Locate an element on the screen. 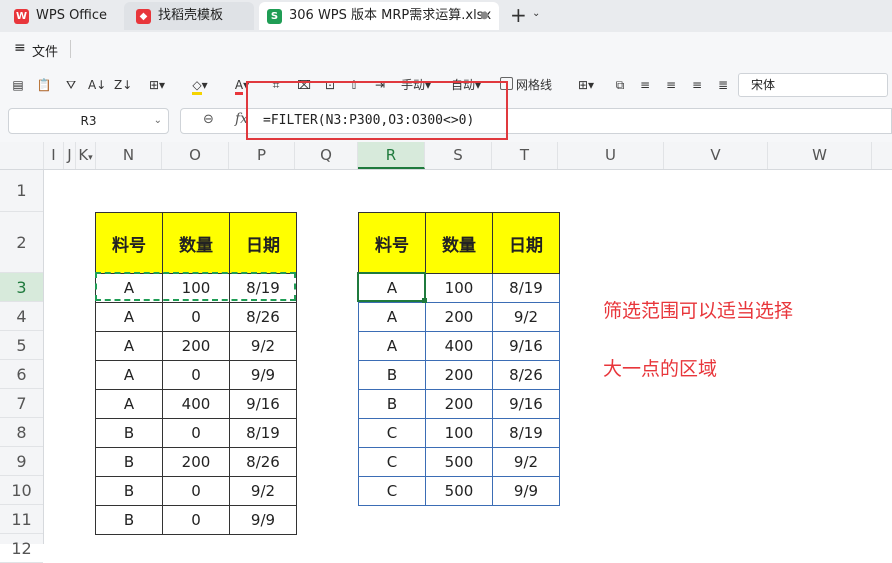 The height and width of the screenshot is (563, 892). name-box: R3 ⌄ is located at coordinates (88, 121).